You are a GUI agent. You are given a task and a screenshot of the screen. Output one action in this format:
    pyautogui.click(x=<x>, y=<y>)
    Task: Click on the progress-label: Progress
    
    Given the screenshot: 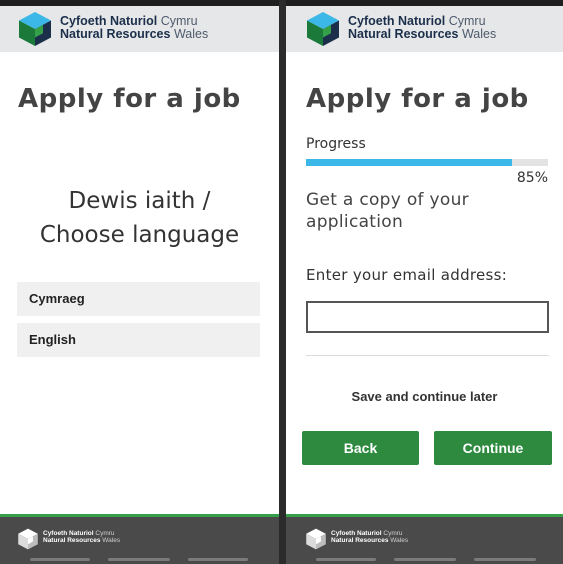 What is the action you would take?
    pyautogui.click(x=336, y=144)
    